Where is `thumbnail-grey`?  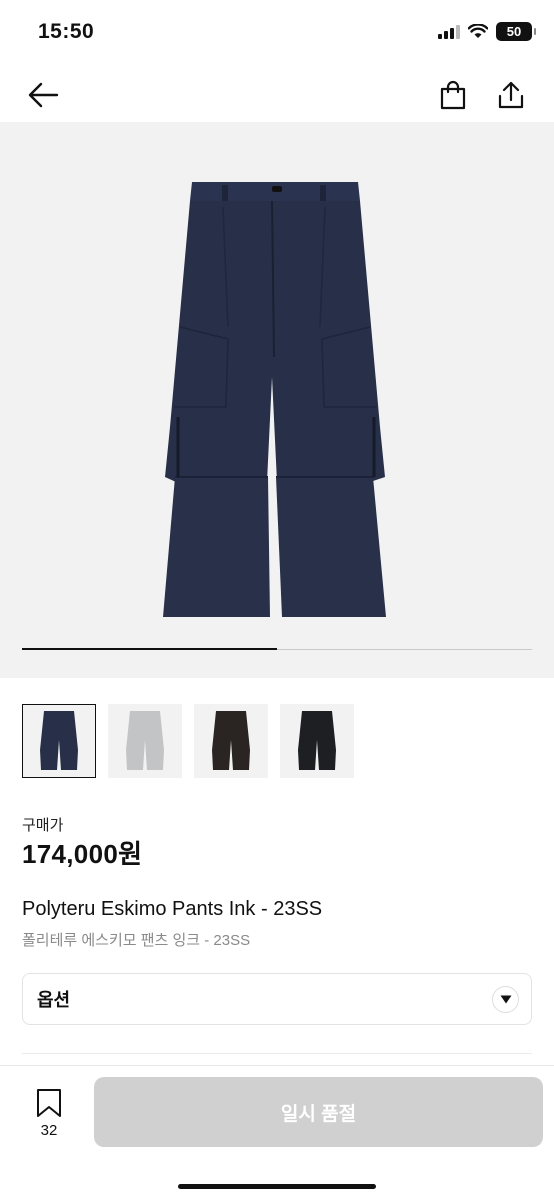 thumbnail-grey is located at coordinates (145, 741).